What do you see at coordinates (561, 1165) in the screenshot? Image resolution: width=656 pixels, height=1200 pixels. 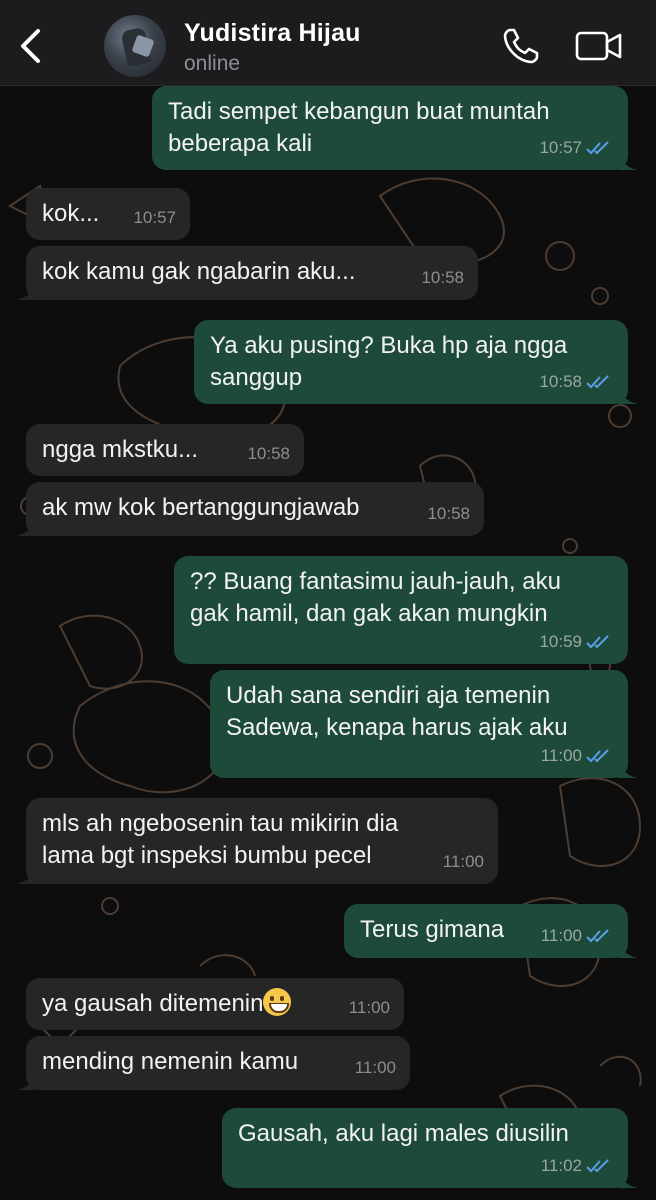 I see `message-time: 11:02` at bounding box center [561, 1165].